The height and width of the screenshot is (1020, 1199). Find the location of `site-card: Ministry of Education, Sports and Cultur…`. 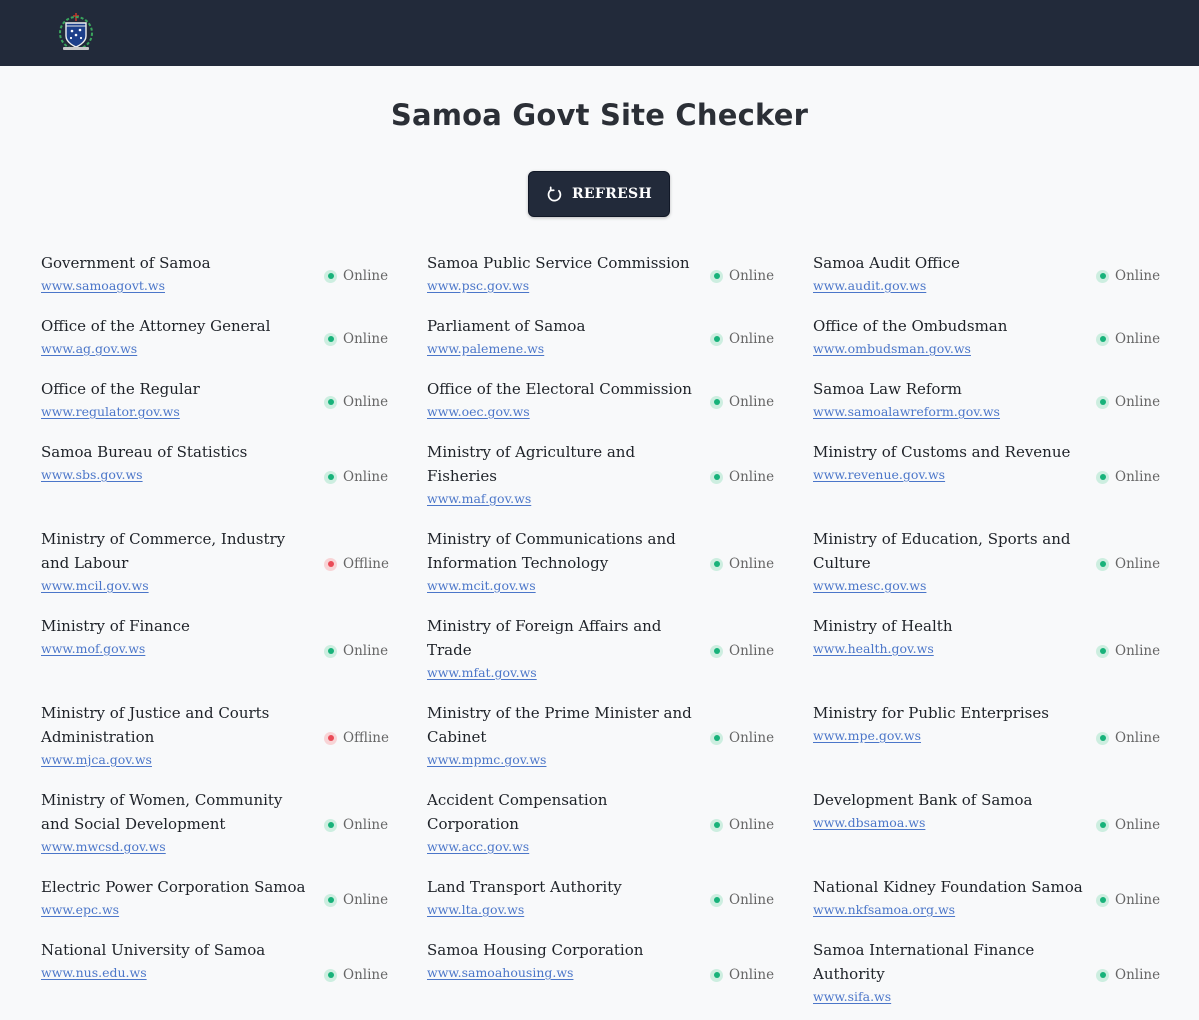

site-card: Ministry of Education, Sports and Cultur… is located at coordinates (1006, 560).